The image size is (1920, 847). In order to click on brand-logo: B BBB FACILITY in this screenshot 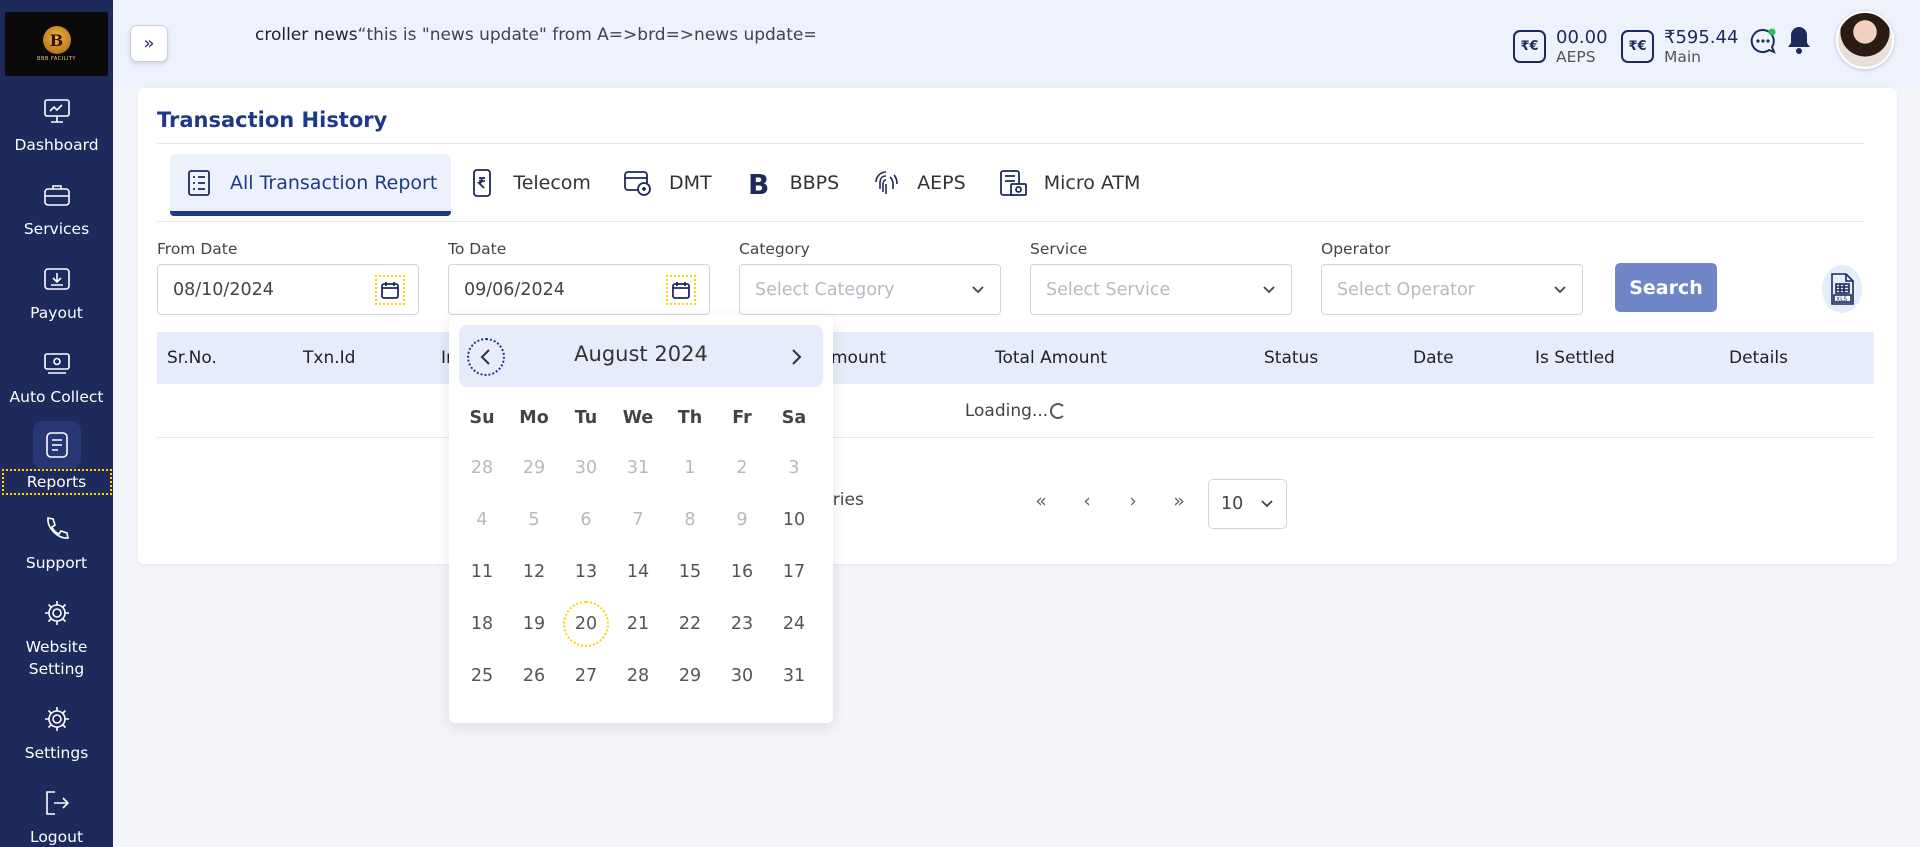, I will do `click(56, 44)`.